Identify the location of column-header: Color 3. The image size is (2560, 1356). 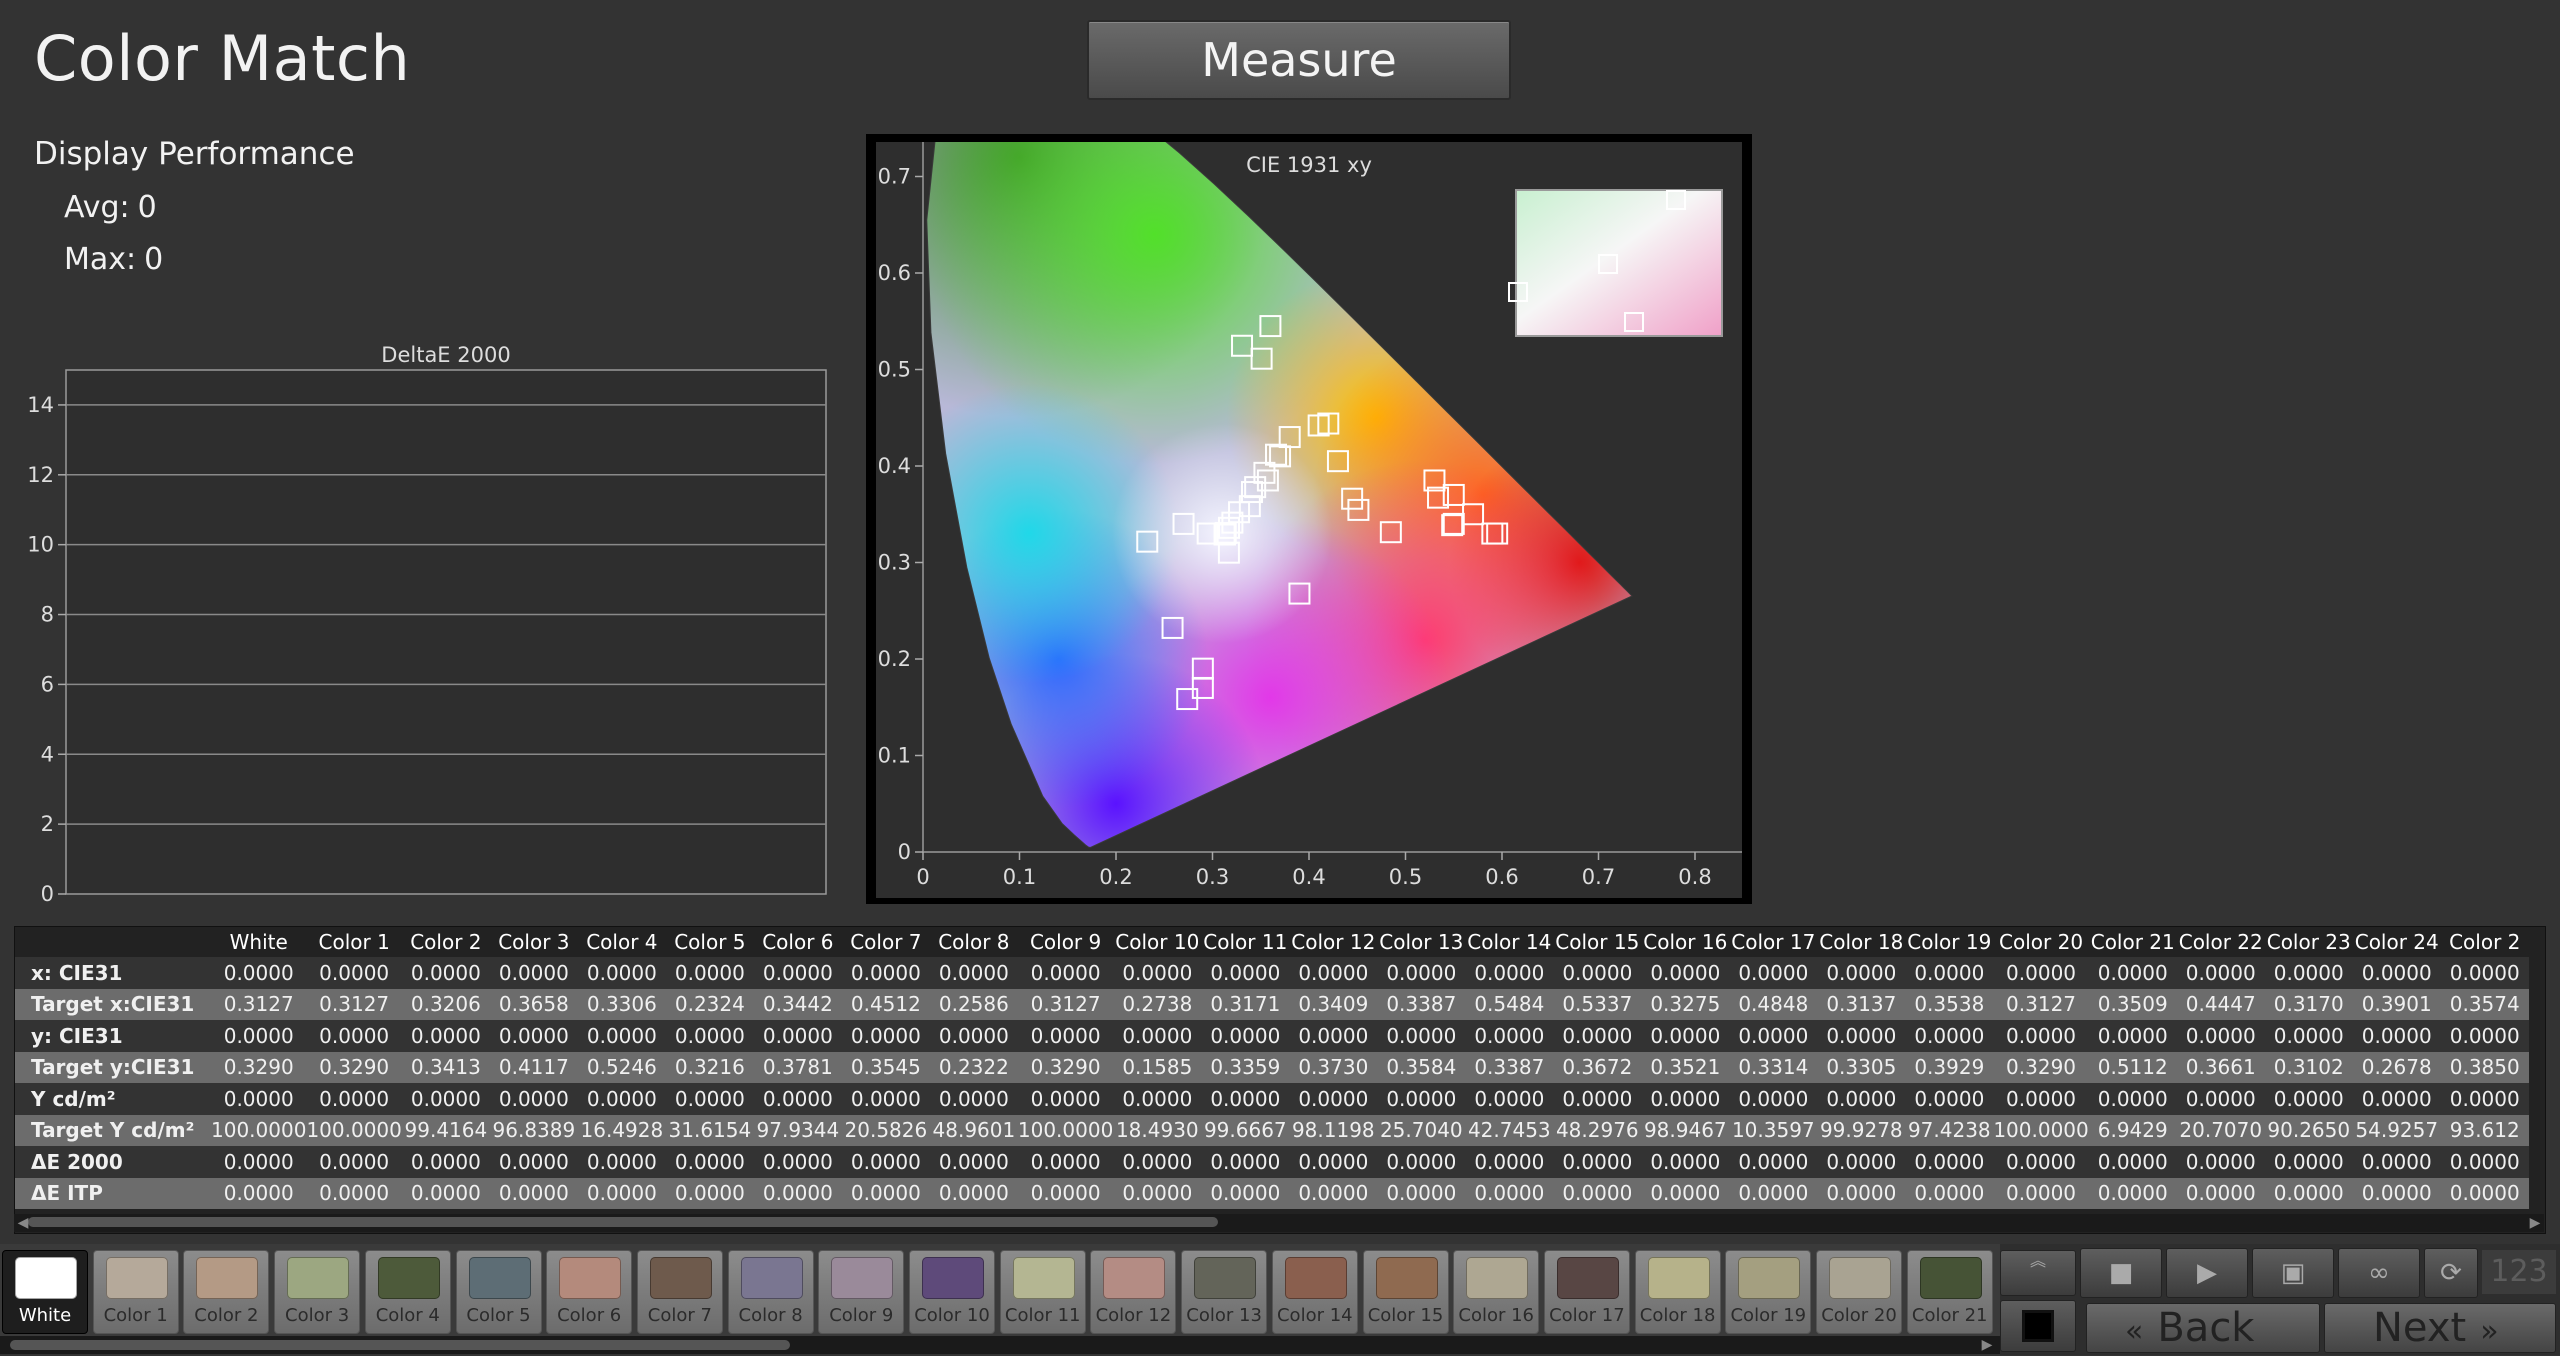
(533, 942).